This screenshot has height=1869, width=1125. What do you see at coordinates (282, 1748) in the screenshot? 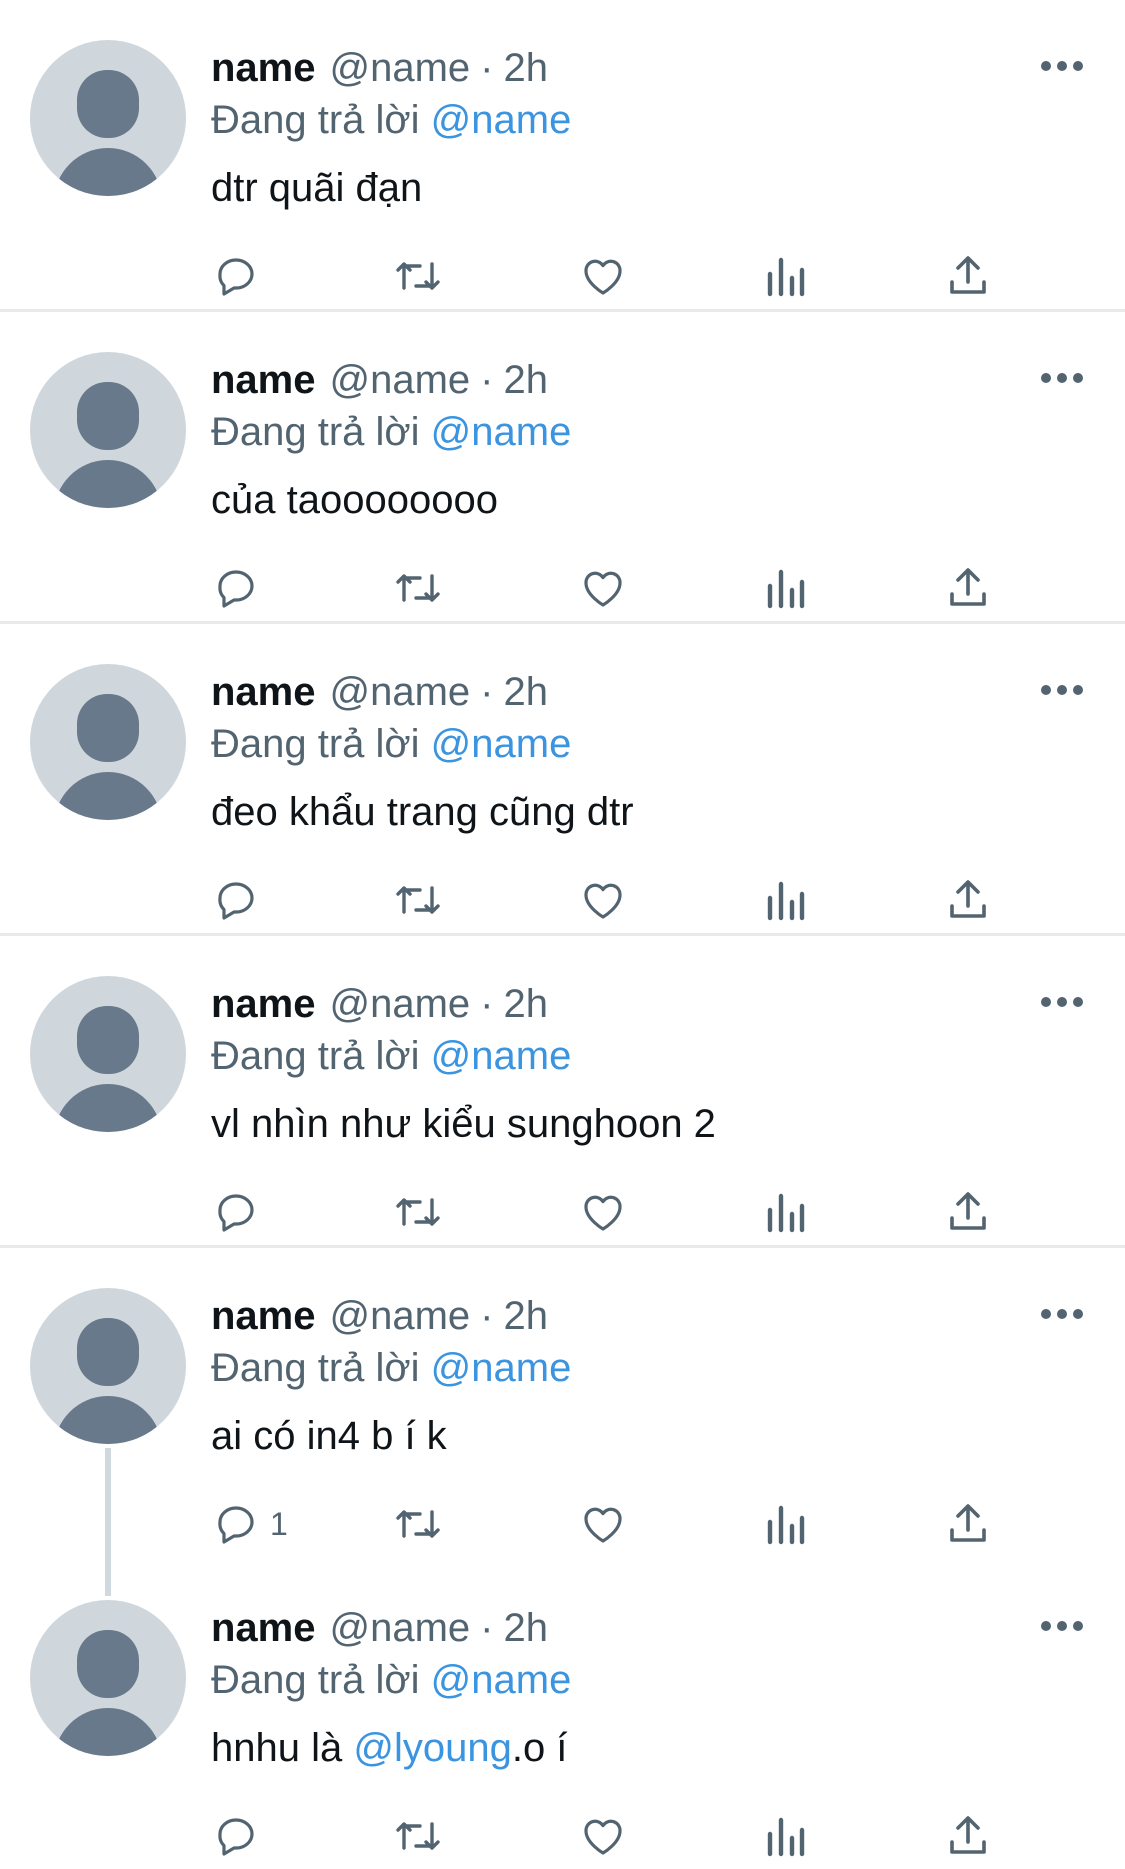
I see `tweet-text-start: hnhu là` at bounding box center [282, 1748].